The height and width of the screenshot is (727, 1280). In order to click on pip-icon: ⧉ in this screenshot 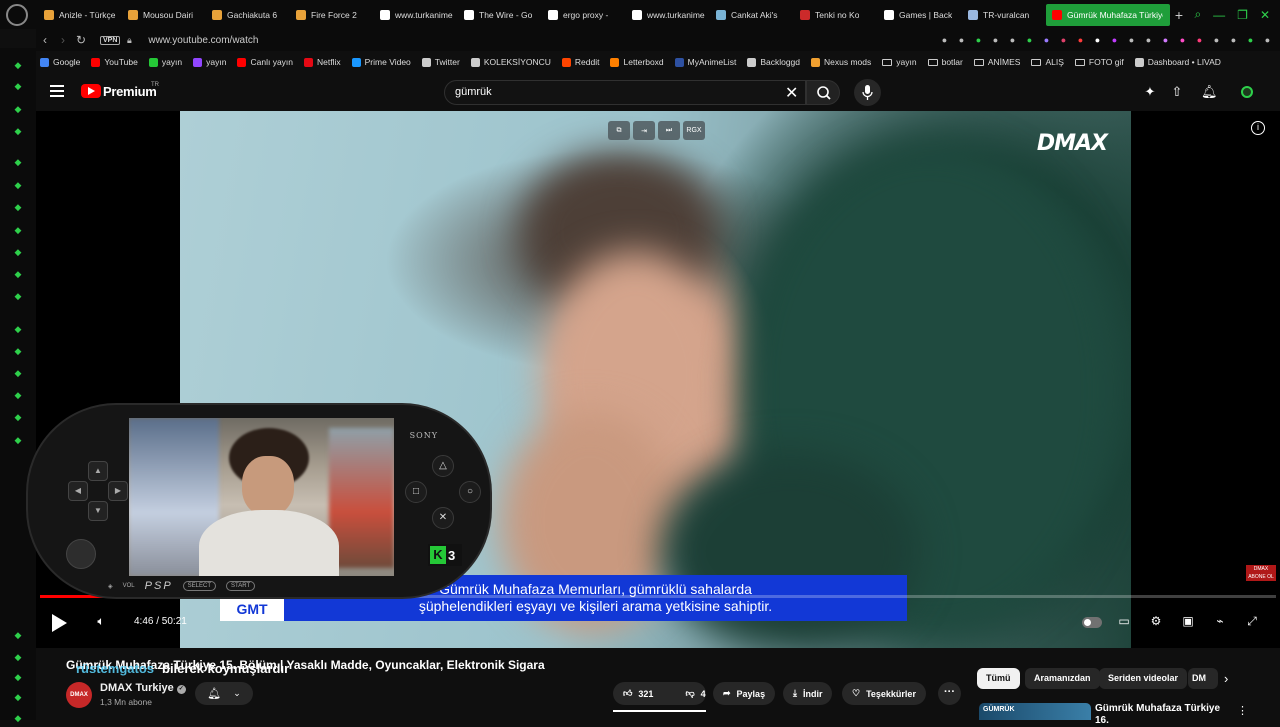, I will do `click(619, 130)`.